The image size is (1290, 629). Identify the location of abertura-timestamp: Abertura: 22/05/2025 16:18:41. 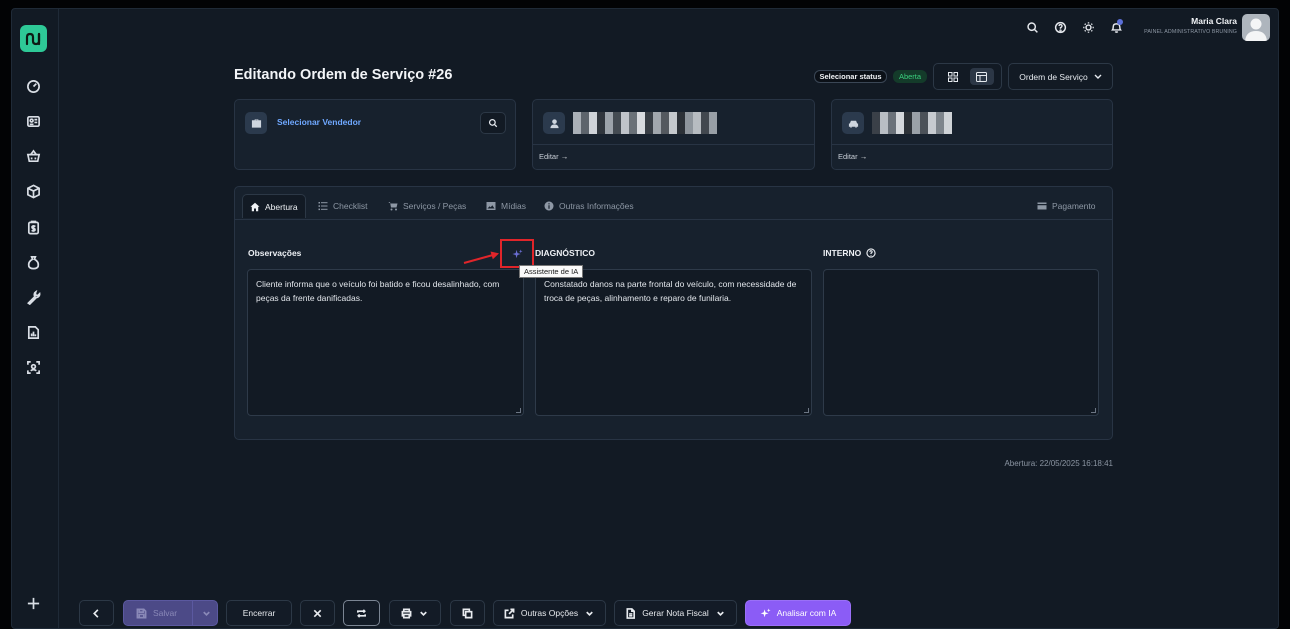
(1058, 463).